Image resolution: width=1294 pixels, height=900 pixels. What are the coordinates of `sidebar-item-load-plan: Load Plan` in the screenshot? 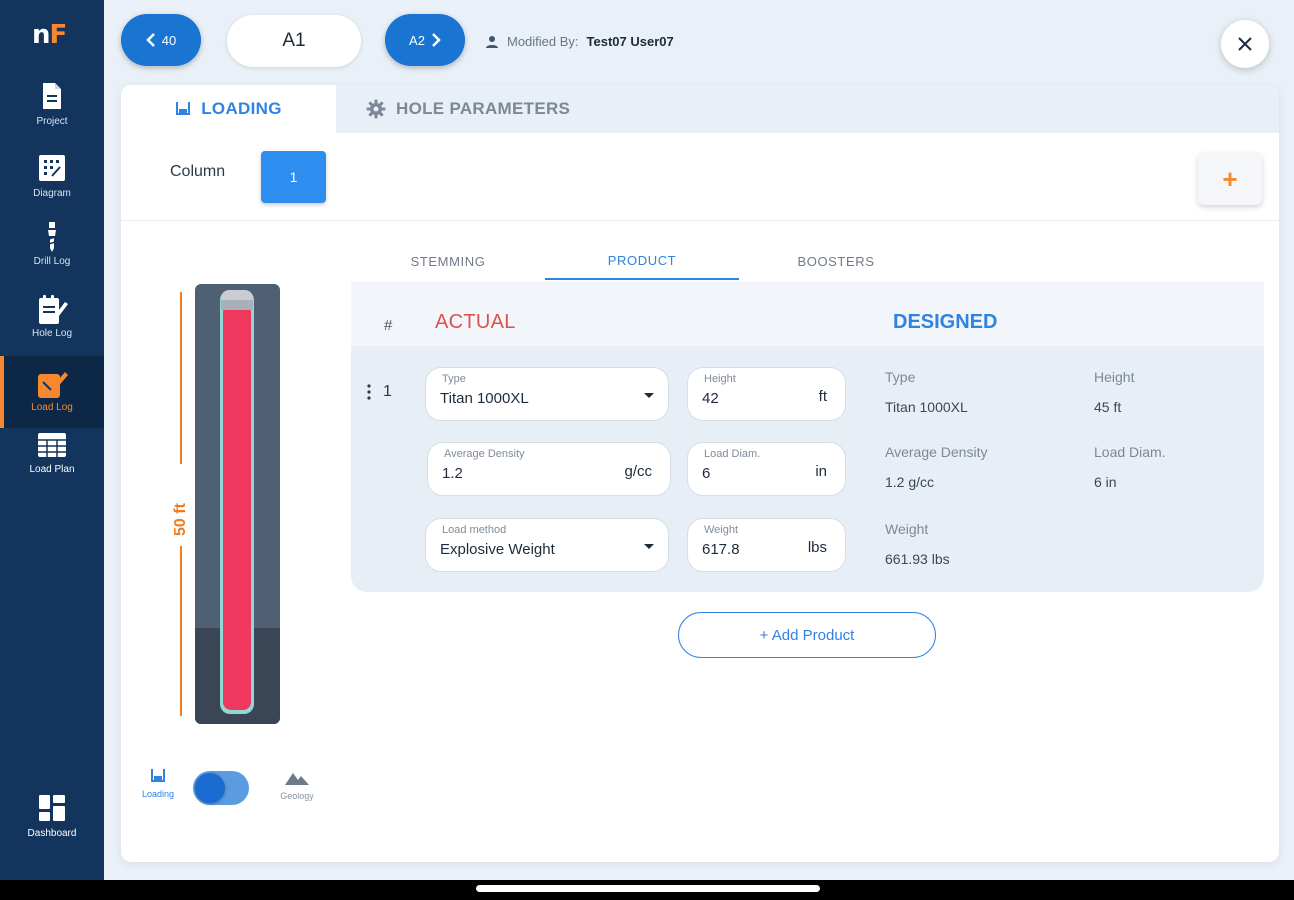 It's located at (52, 468).